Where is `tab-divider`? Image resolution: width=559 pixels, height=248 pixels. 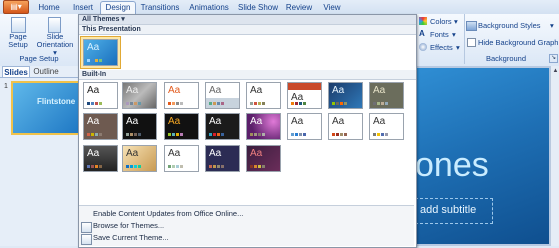 tab-divider is located at coordinates (39, 77).